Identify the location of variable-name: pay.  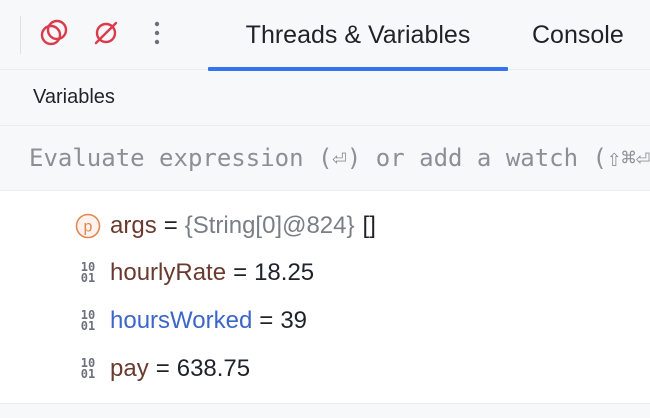
(129, 368).